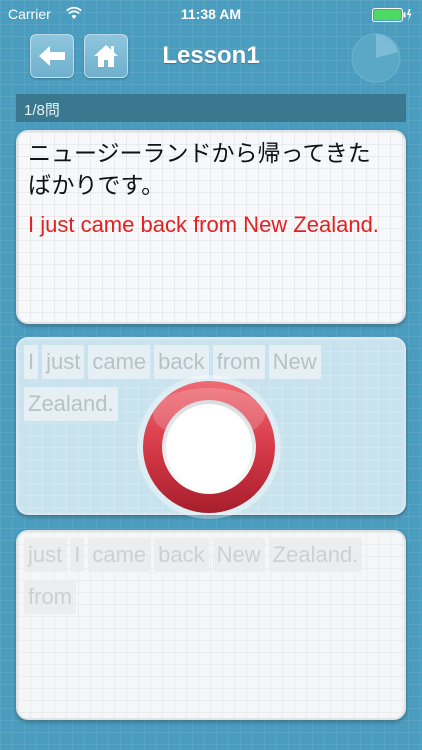 This screenshot has height=750, width=422. What do you see at coordinates (63, 362) in the screenshot?
I see `answer-word-tile: just` at bounding box center [63, 362].